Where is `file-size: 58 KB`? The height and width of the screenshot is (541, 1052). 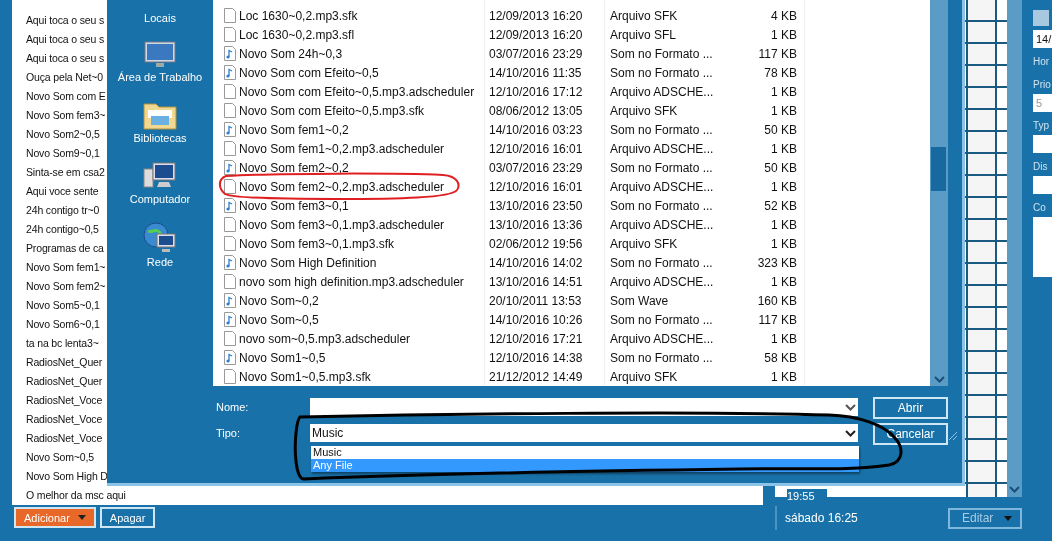
file-size: 58 KB is located at coordinates (780, 357).